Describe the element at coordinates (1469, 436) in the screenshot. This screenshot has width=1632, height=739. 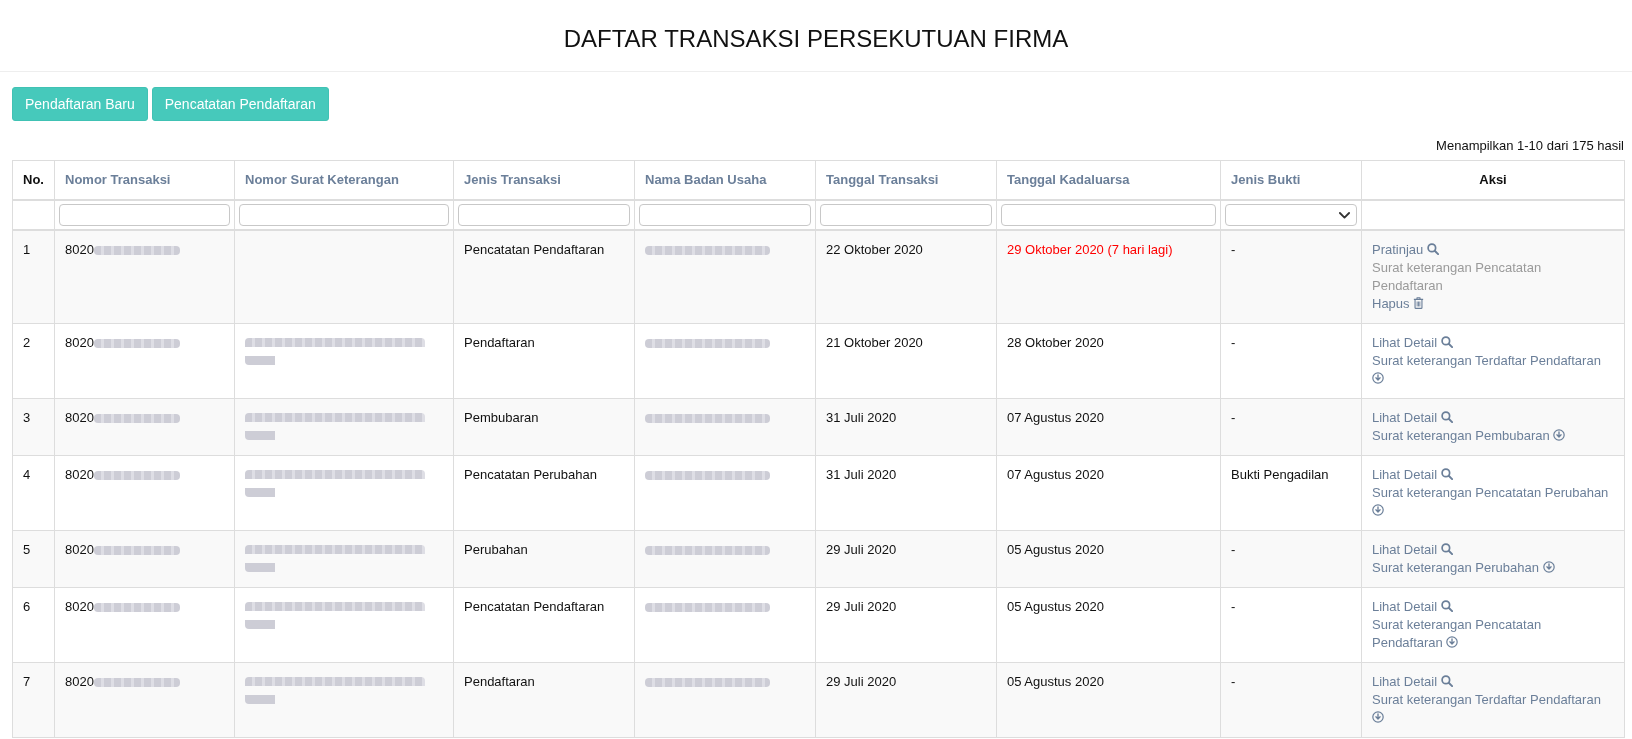
I see `certificate-link: Surat keterangan Pembubaran` at that location.